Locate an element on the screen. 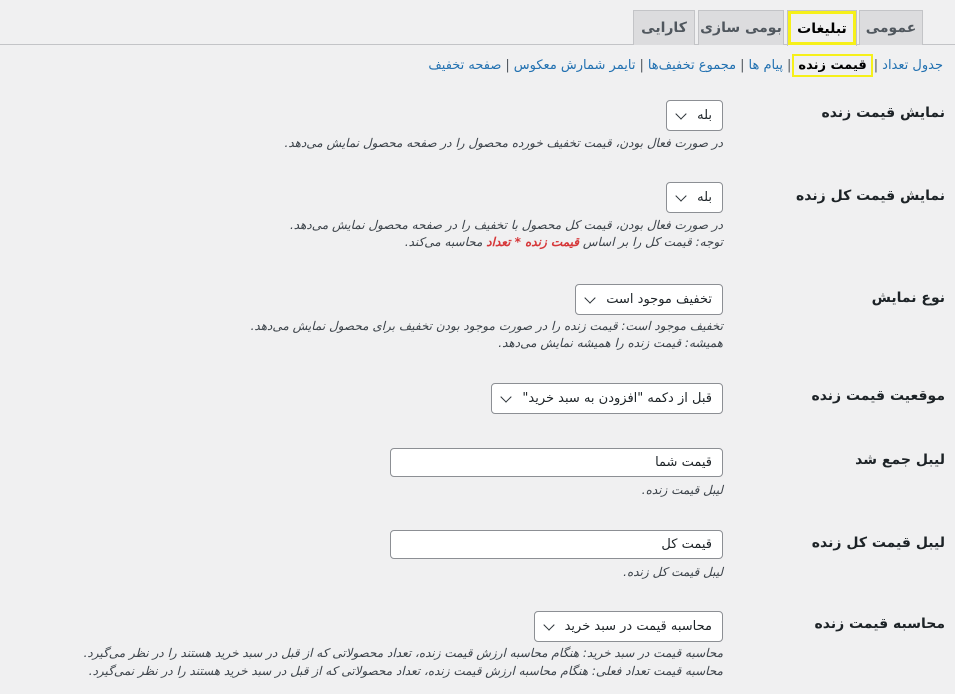 Image resolution: width=955 pixels, height=694 pixels. show-live-total-value: بله is located at coordinates (704, 197).